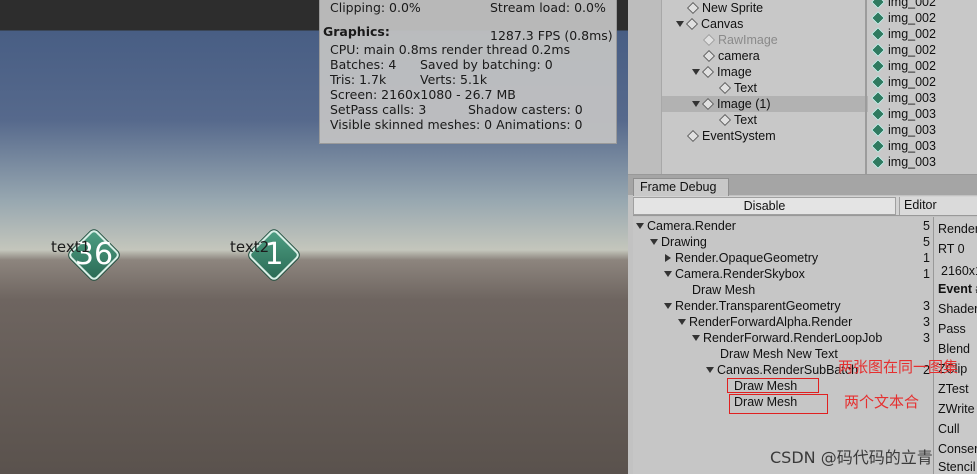 This screenshot has width=977, height=474. I want to click on tree-item-camera-render-skybox: Camera.RenderSkybox 1, so click(783, 274).